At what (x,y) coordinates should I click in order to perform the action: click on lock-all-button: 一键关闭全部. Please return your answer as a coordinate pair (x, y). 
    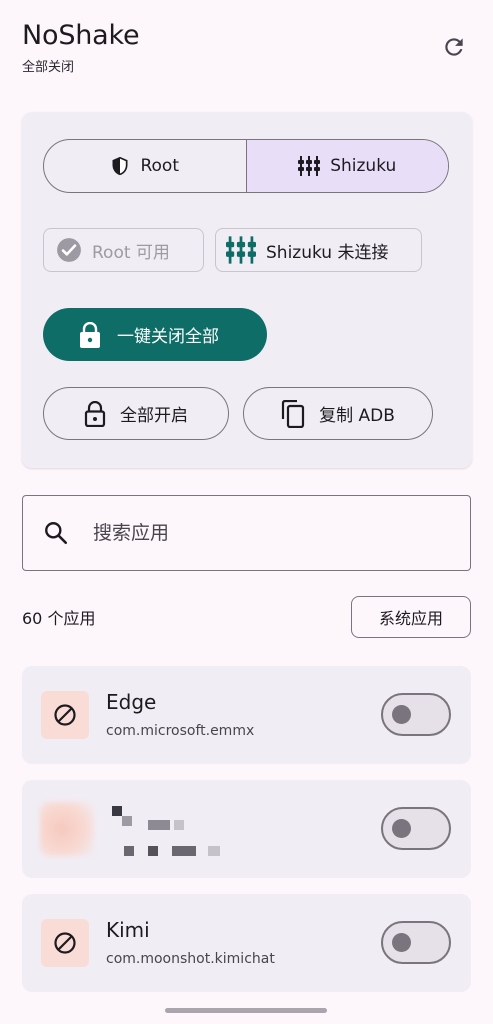
    Looking at the image, I should click on (155, 334).